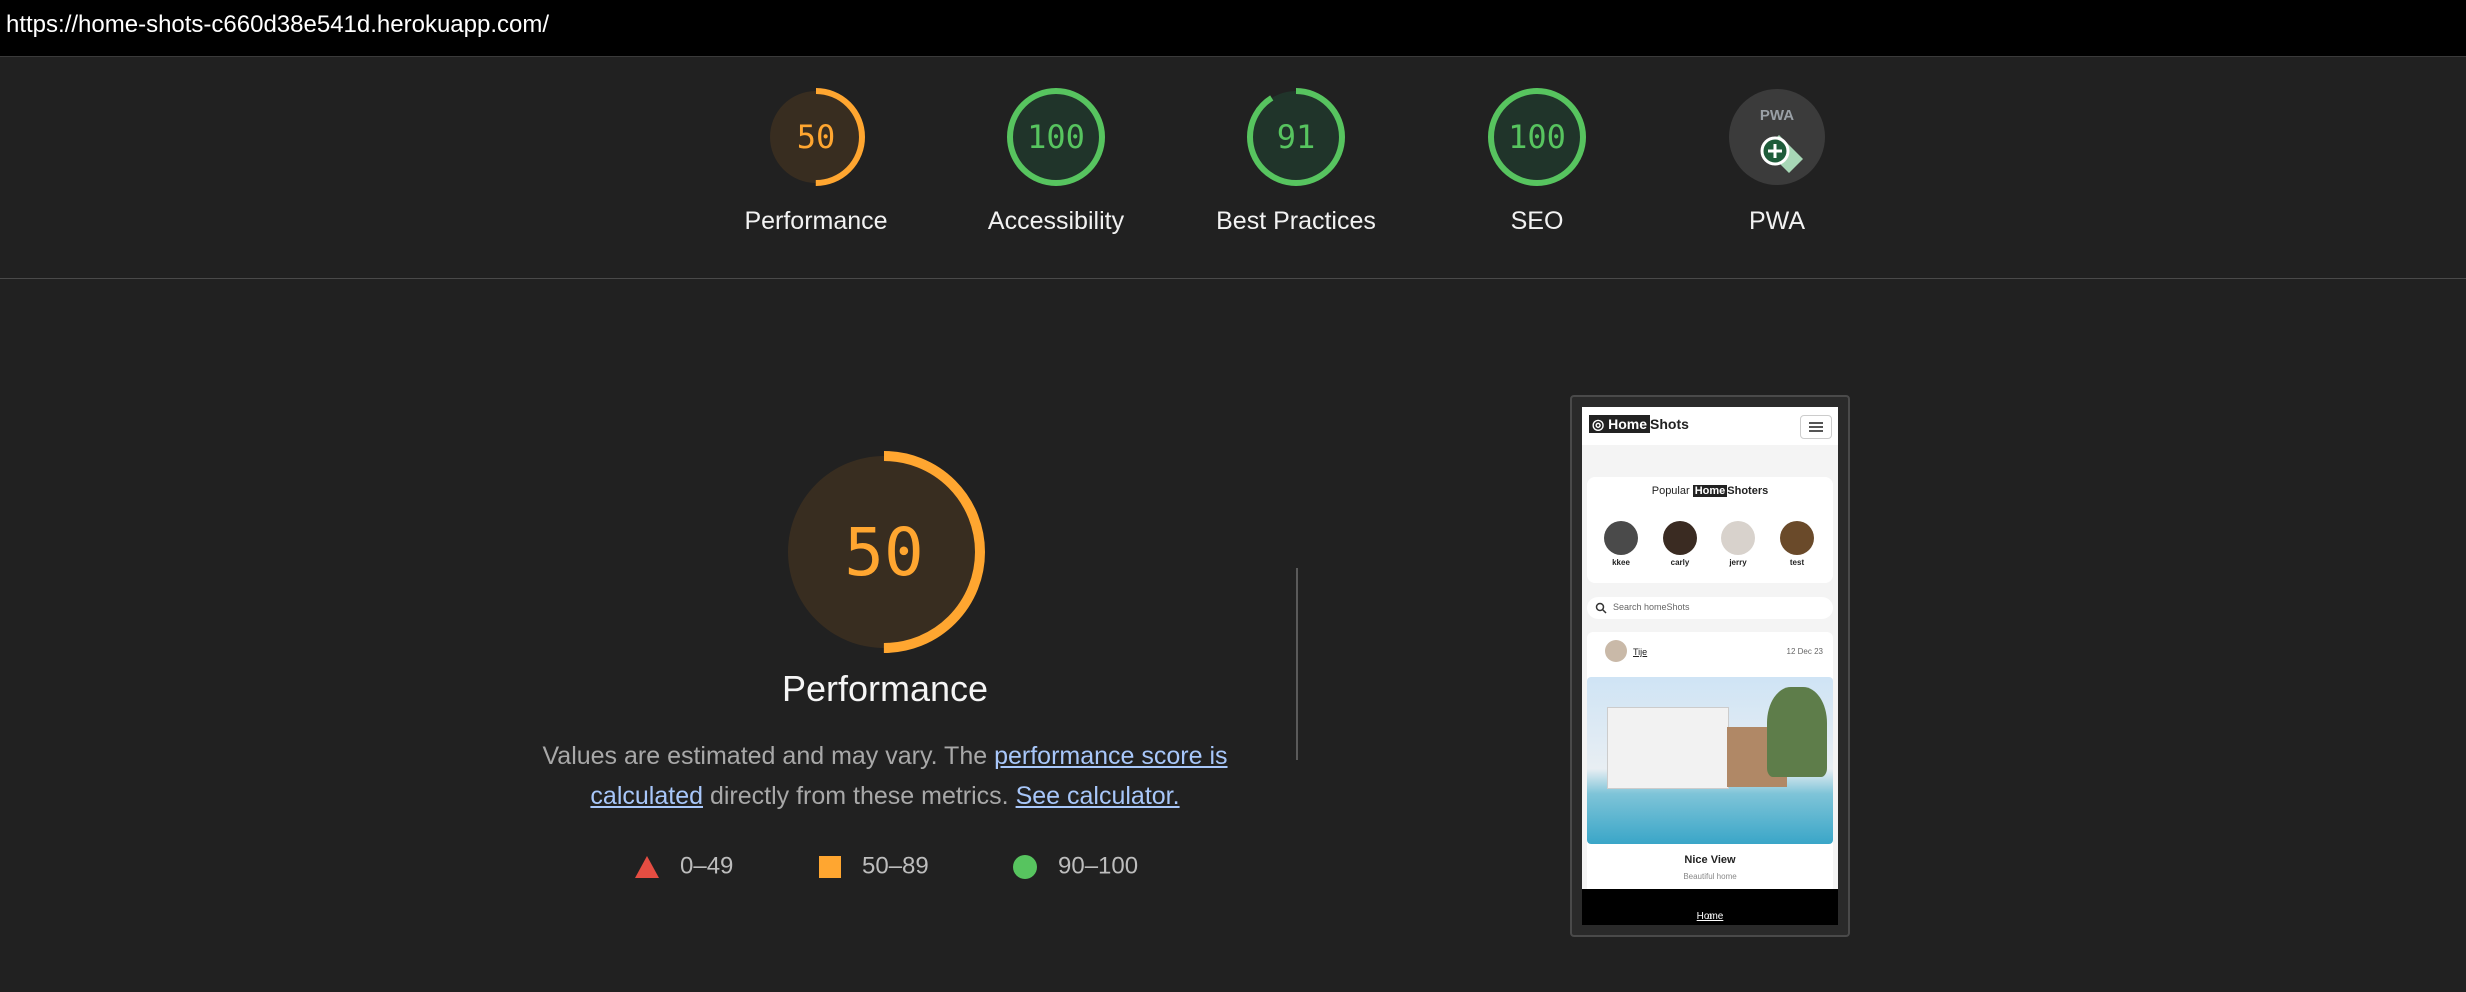 The width and height of the screenshot is (2466, 992). I want to click on circle-icon, so click(1025, 866).